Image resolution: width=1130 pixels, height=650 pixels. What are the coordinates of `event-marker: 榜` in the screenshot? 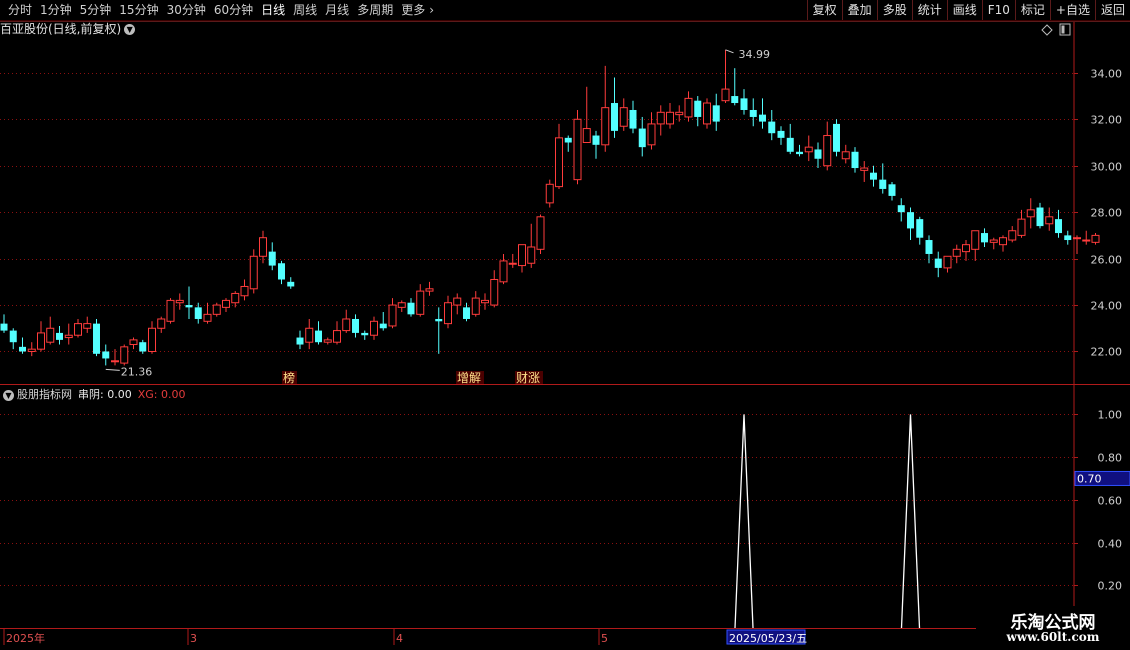 It's located at (289, 377).